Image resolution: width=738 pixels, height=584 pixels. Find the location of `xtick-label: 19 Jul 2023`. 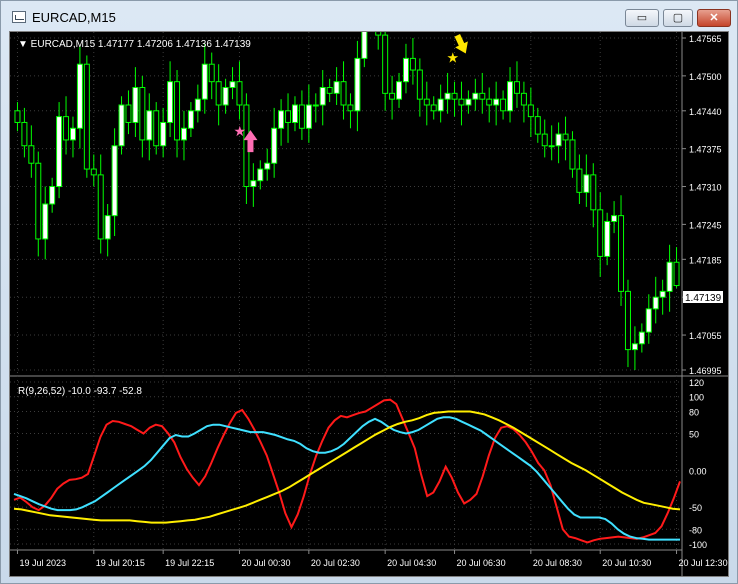

xtick-label: 19 Jul 2023 is located at coordinates (42, 563).